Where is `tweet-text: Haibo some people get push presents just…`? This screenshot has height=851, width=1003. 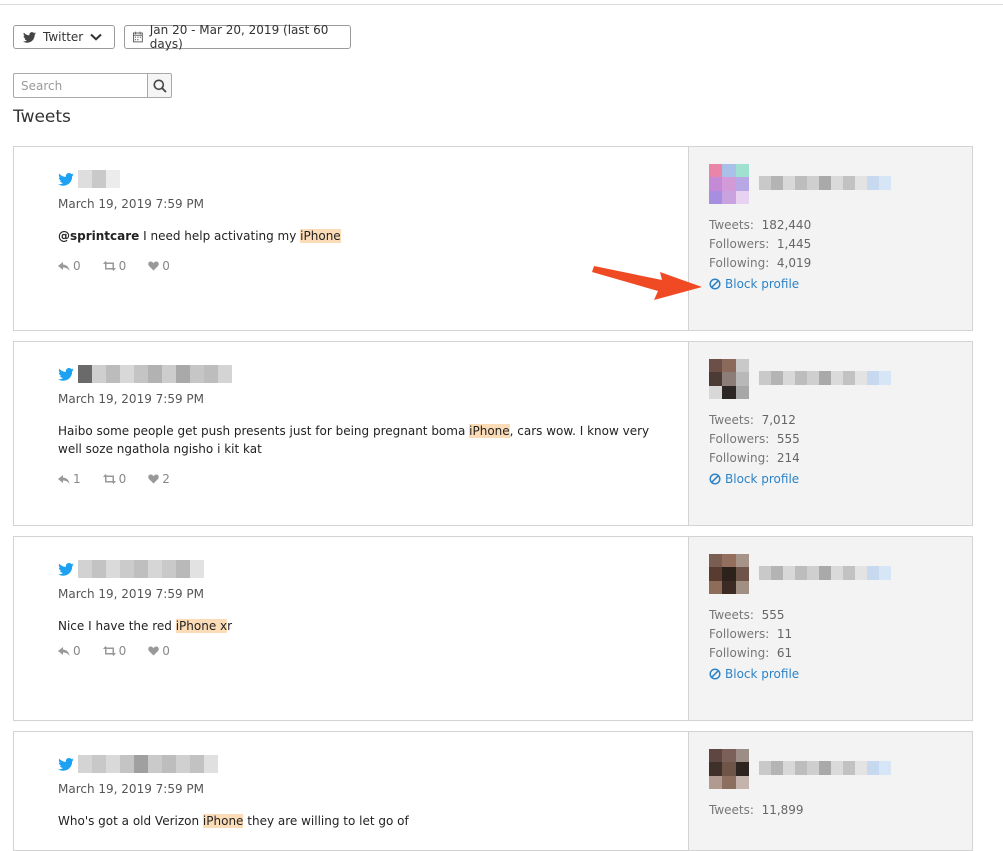 tweet-text: Haibo some people get push presents just… is located at coordinates (358, 440).